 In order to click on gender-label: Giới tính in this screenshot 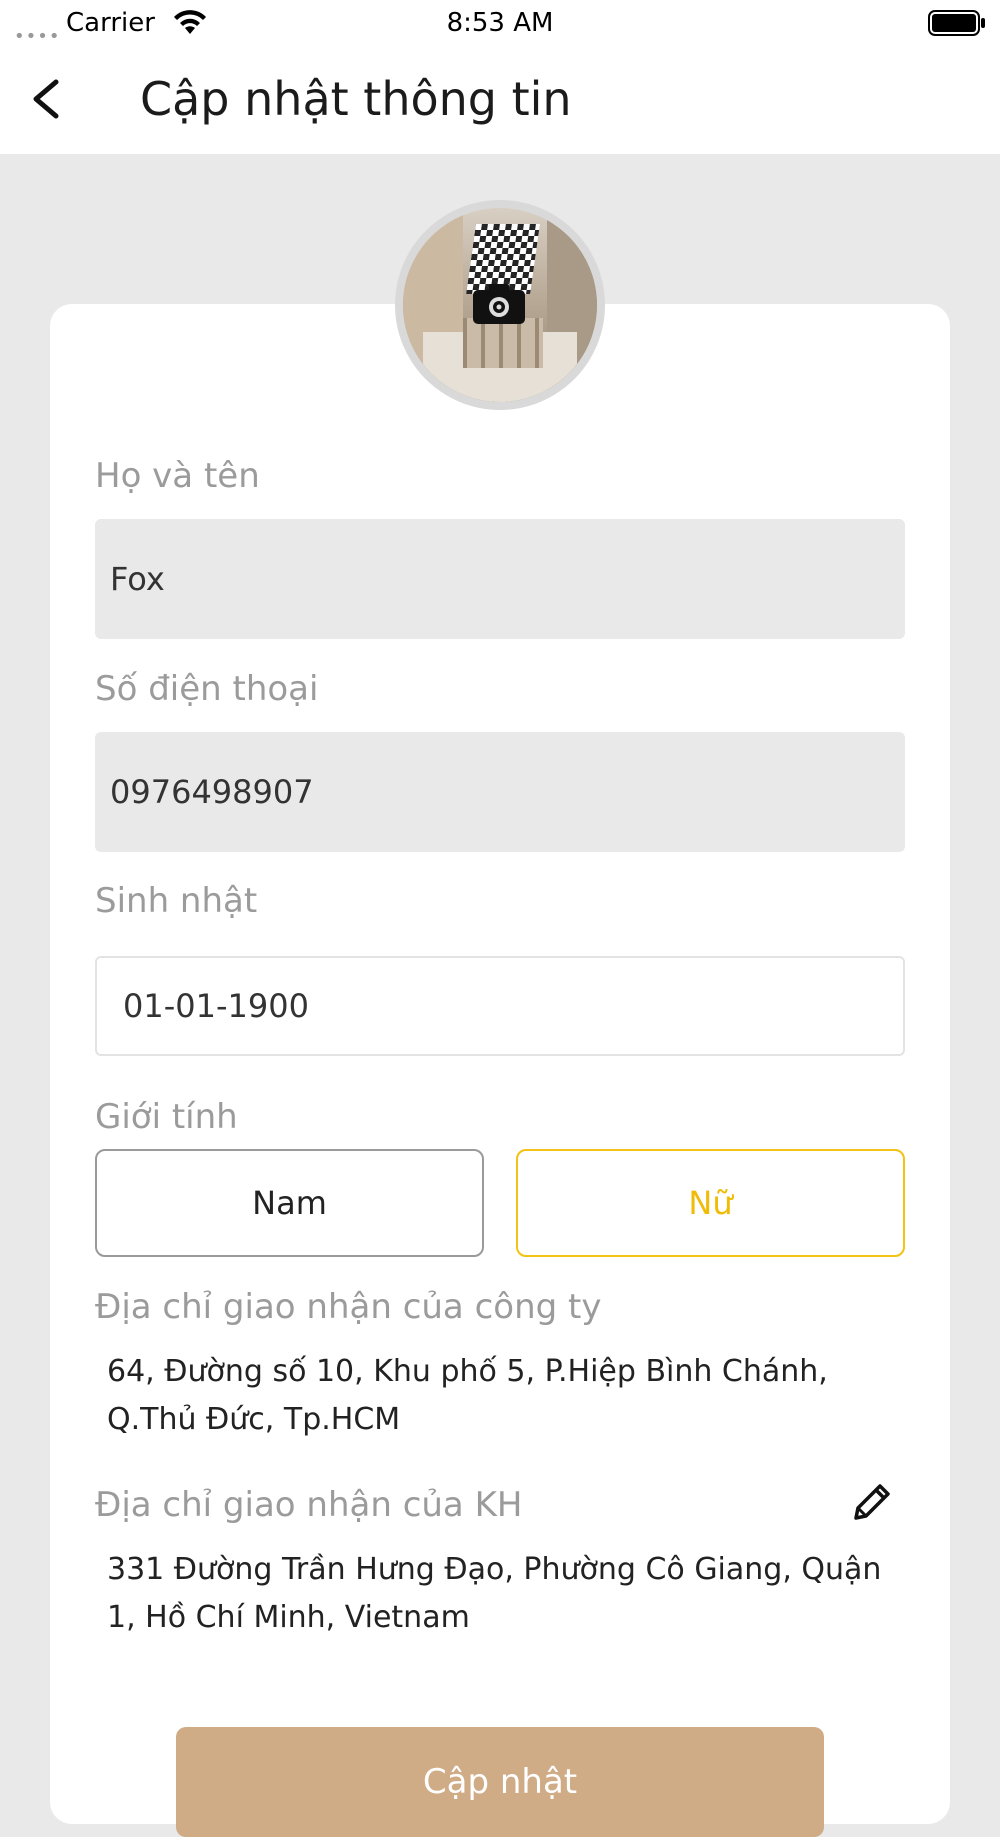, I will do `click(166, 1117)`.